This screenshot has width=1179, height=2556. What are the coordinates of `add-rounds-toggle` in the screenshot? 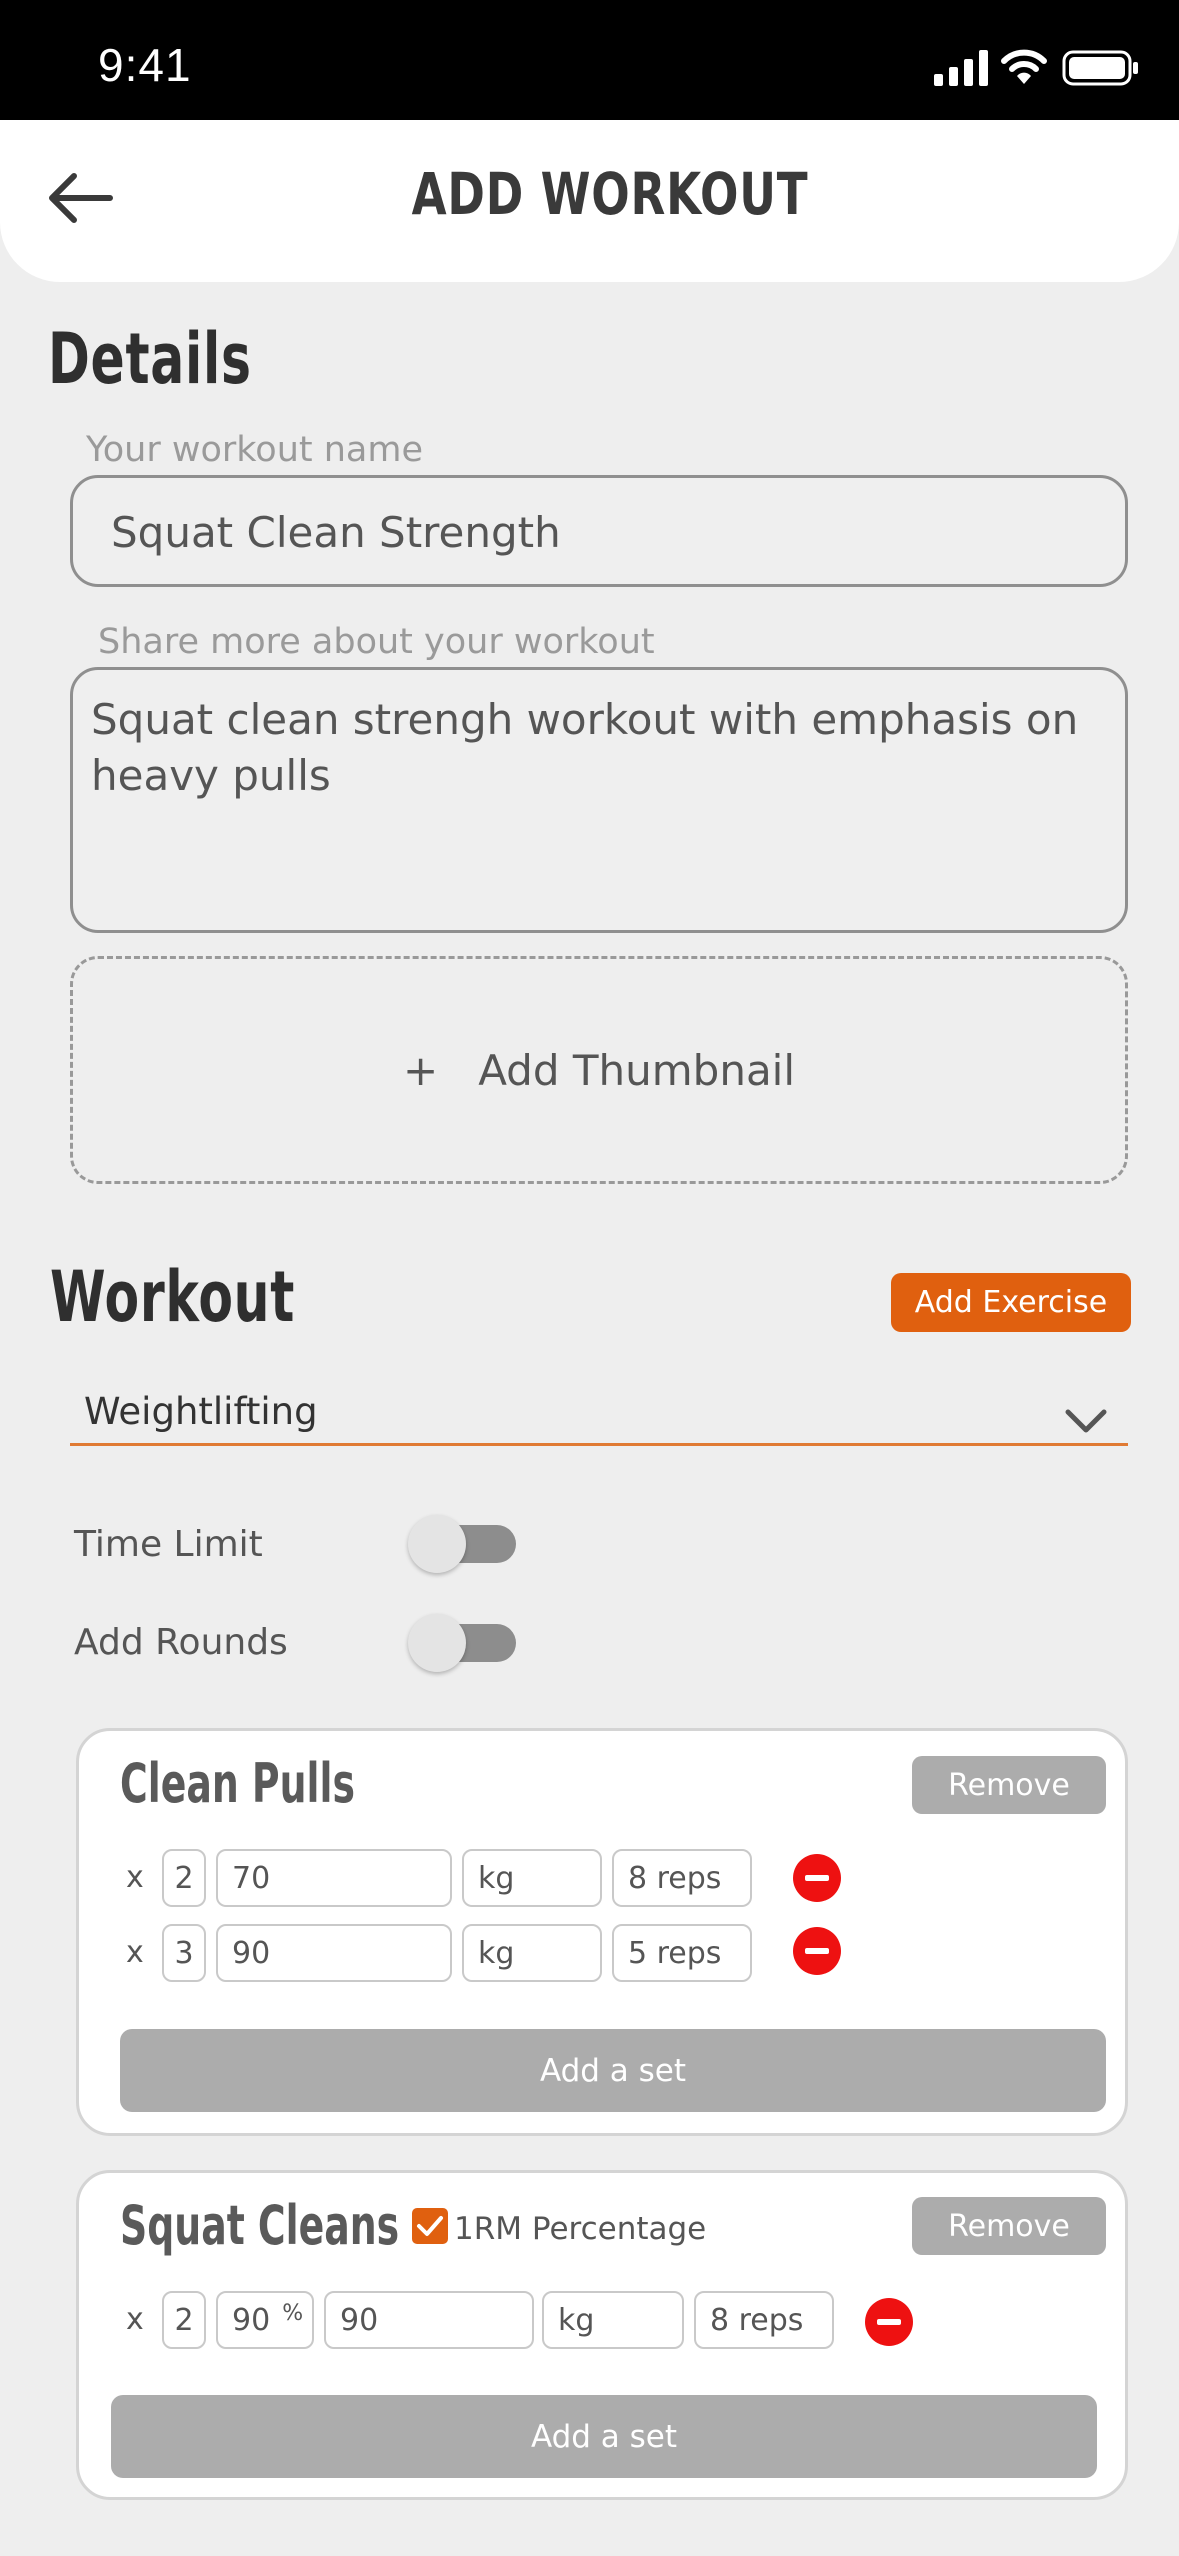 It's located at (463, 1643).